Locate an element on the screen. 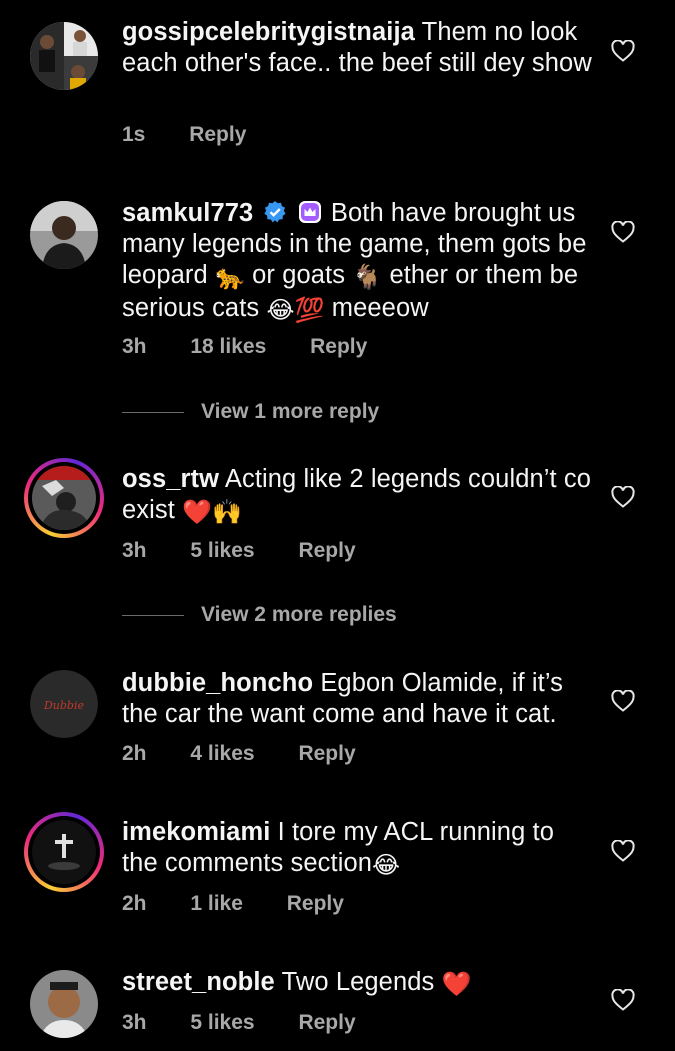 This screenshot has width=675, height=1051. comment-body: meeeow is located at coordinates (380, 308).